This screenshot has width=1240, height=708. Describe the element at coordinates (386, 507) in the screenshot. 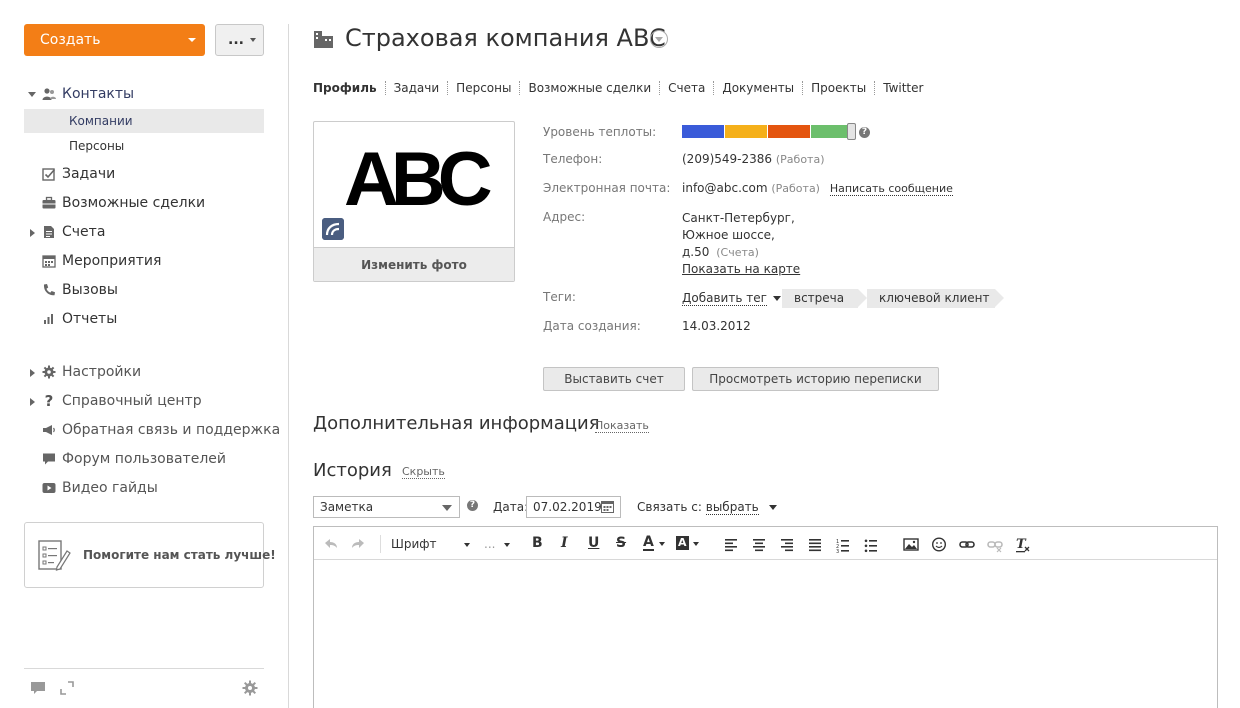

I see `history-type-select: Заметка` at that location.